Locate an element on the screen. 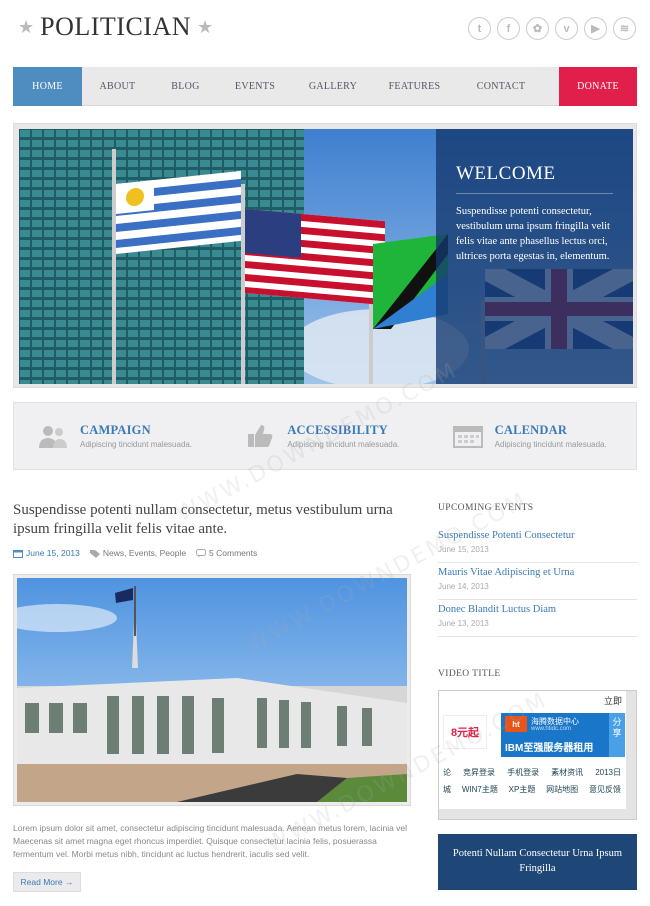 This screenshot has width=650, height=906. ad-banner: ht 海腾数据中心 www.htidc.com IBM至强服务器租用 is located at coordinates (555, 735).